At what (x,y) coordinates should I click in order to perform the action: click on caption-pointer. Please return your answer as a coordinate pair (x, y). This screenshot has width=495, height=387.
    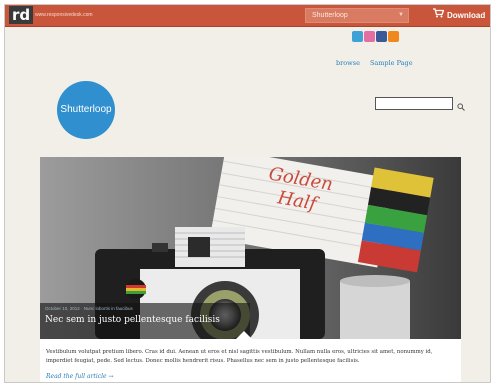
    Looking at the image, I should click on (244, 335).